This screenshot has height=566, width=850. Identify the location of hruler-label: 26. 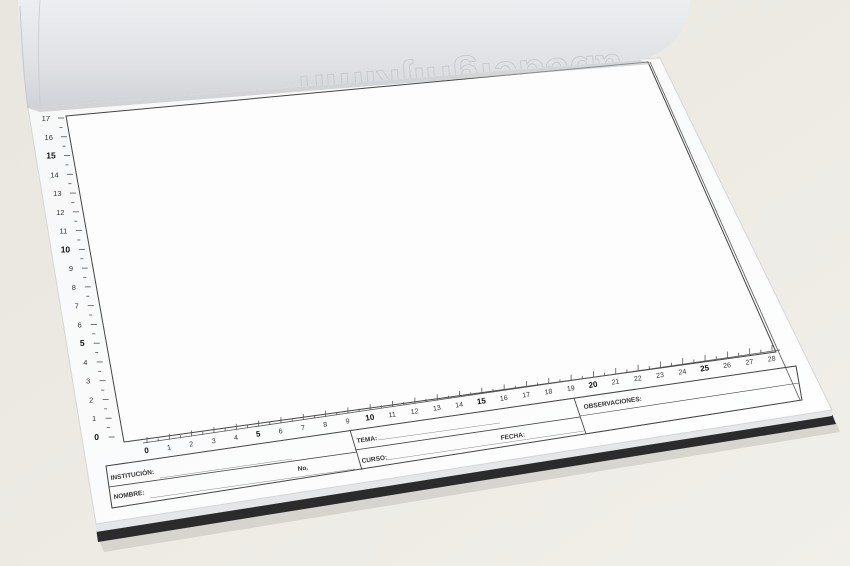
(727, 366).